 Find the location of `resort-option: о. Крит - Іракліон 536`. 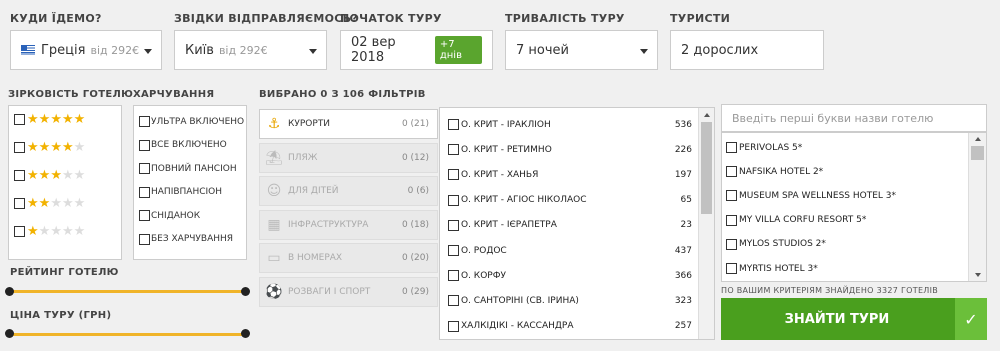

resort-option: о. Крит - Іракліон 536 is located at coordinates (570, 124).